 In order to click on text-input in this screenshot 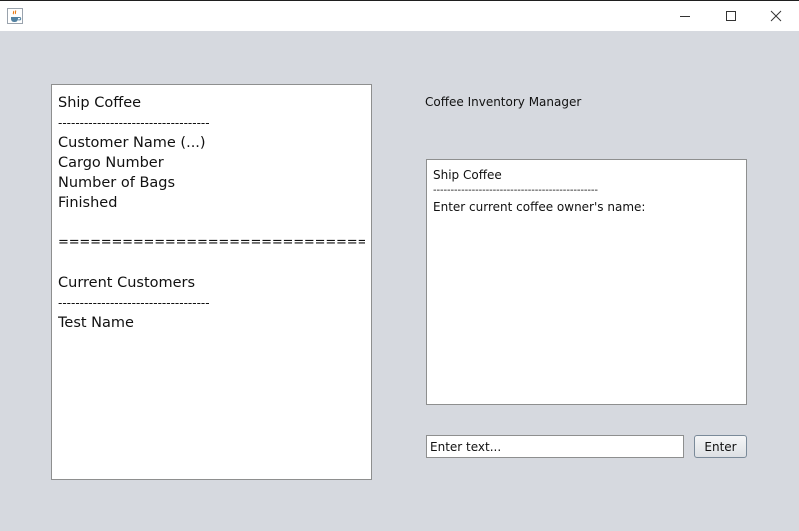, I will do `click(555, 446)`.